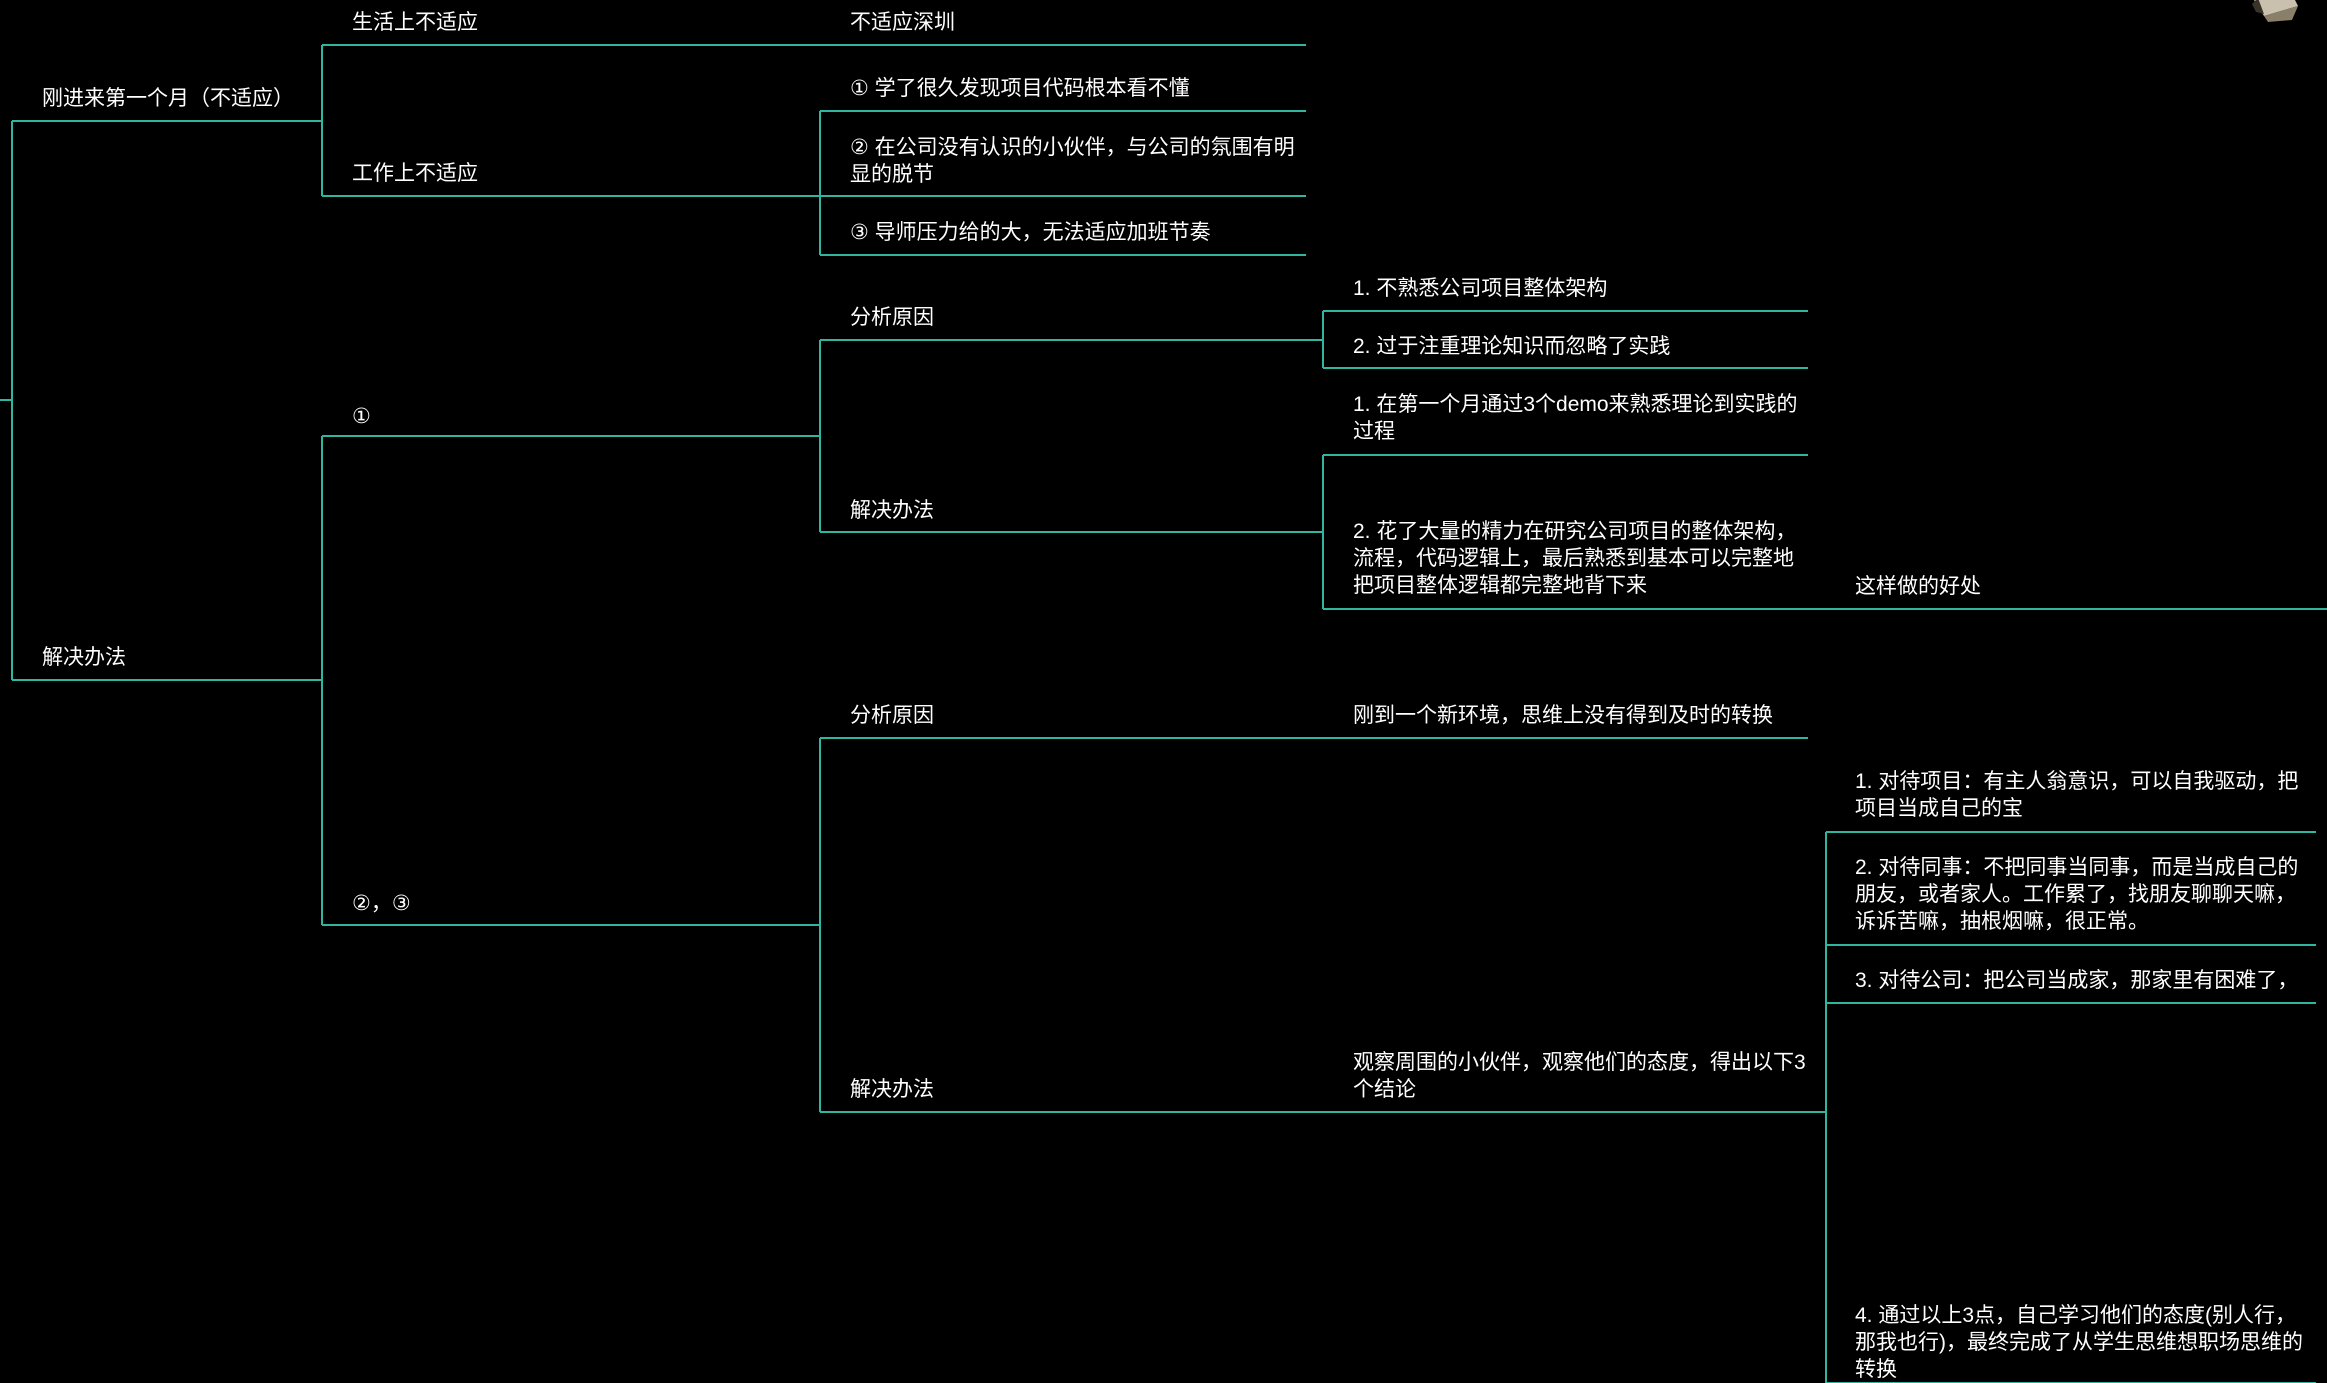  I want to click on node-conclusion-1: 1. 对待项目：有主人翁意识，可以自我驱动，把项目当成自己的宝, so click(2085, 795).